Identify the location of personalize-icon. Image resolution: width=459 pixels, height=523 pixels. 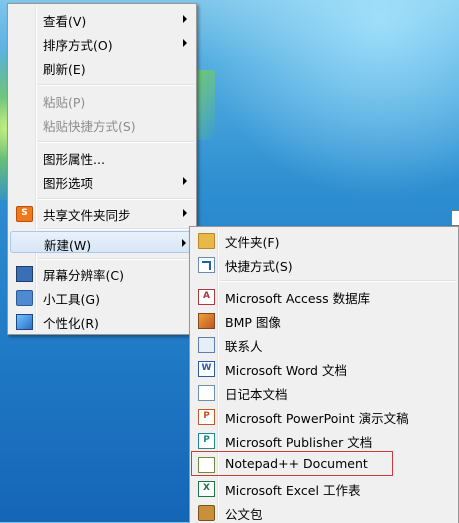
(24, 322).